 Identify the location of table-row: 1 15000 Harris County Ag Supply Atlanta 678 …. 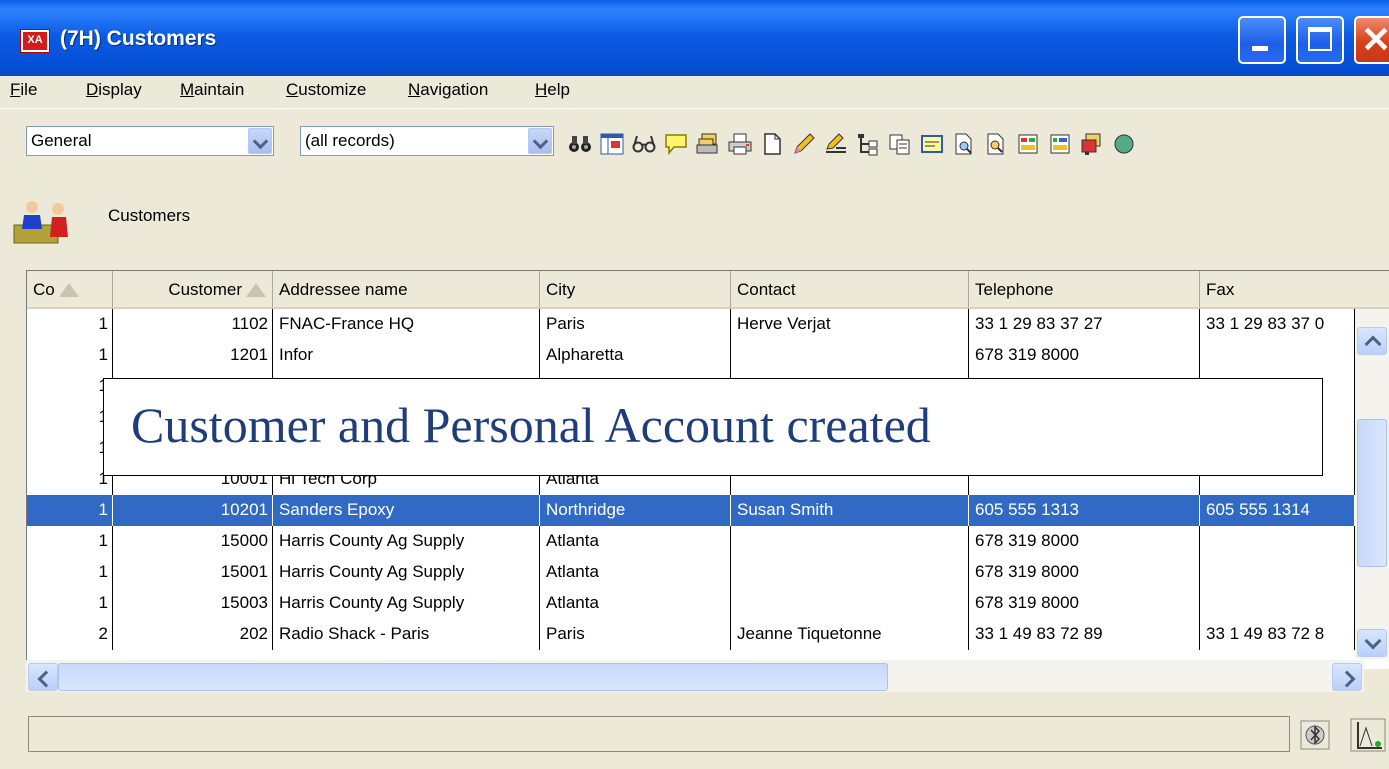
(691, 541).